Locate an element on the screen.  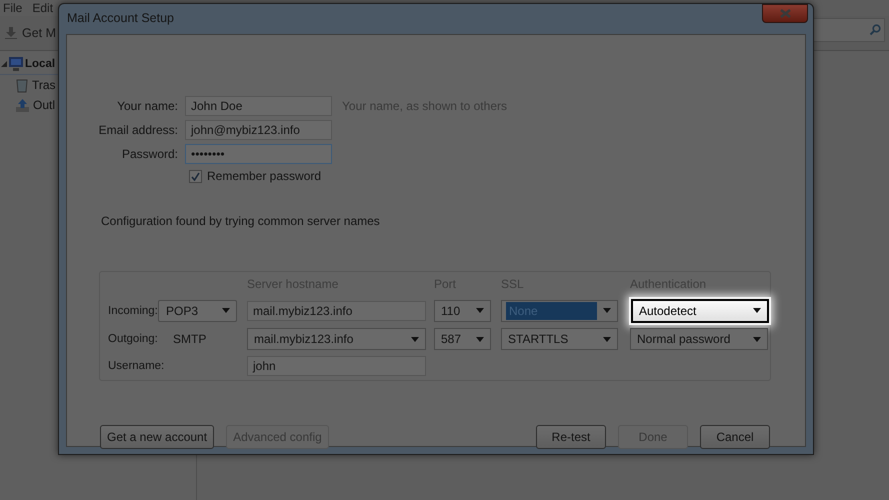
status-message: Configuration found by trying common server names is located at coordinates (241, 221).